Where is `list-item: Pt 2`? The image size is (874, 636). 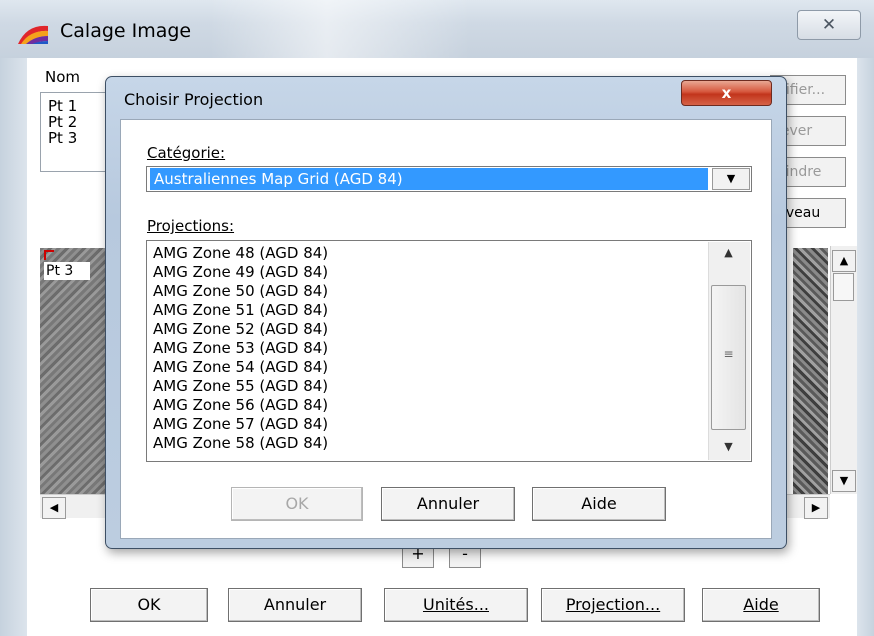 list-item: Pt 2 is located at coordinates (62, 122).